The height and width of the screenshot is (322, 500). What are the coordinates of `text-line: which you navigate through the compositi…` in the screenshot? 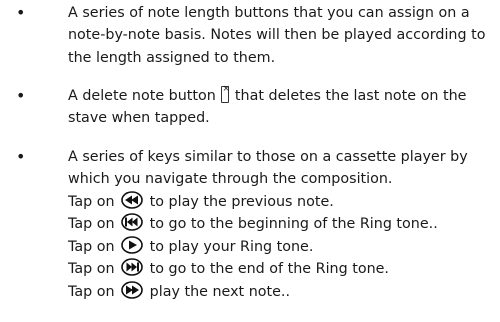 It's located at (230, 179).